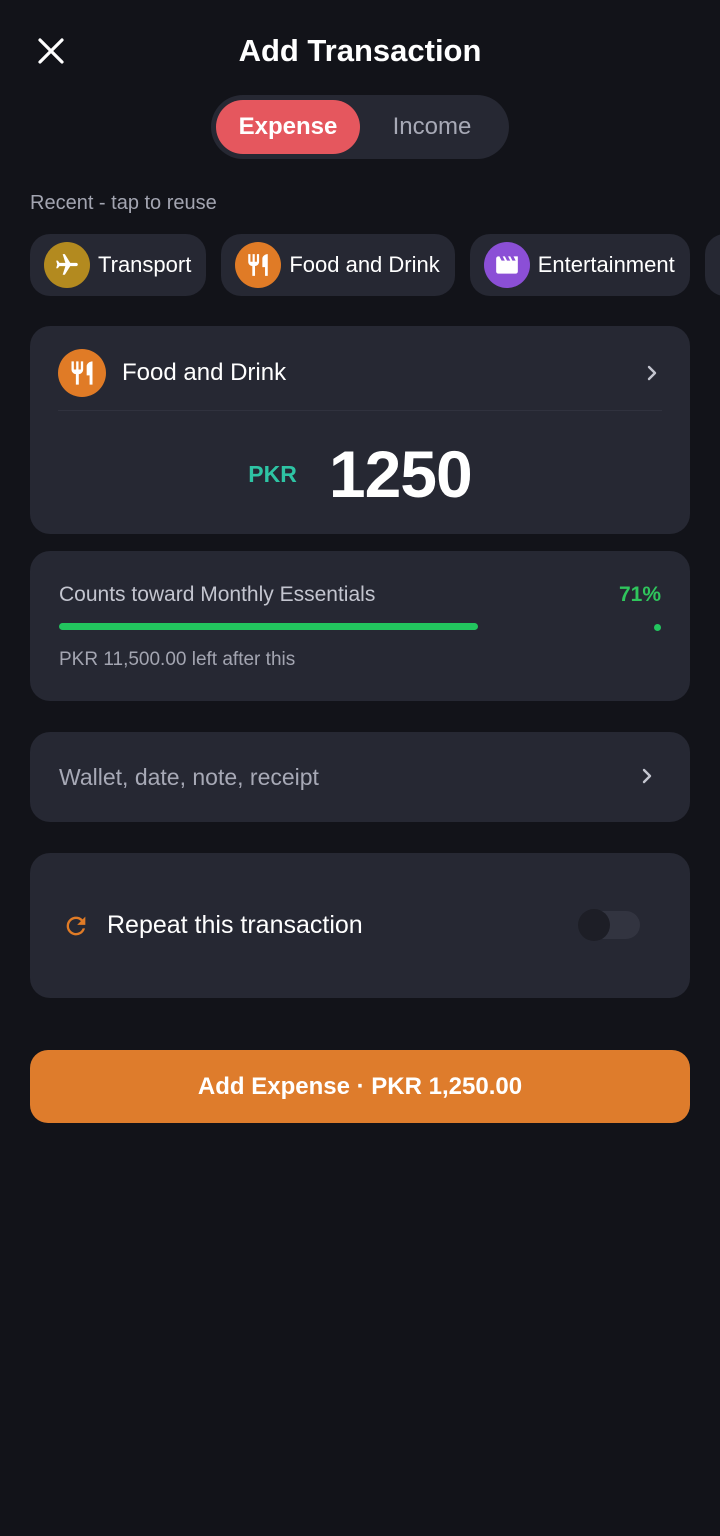 The height and width of the screenshot is (1536, 720). What do you see at coordinates (360, 373) in the screenshot?
I see `category-selector: Food and Drink` at bounding box center [360, 373].